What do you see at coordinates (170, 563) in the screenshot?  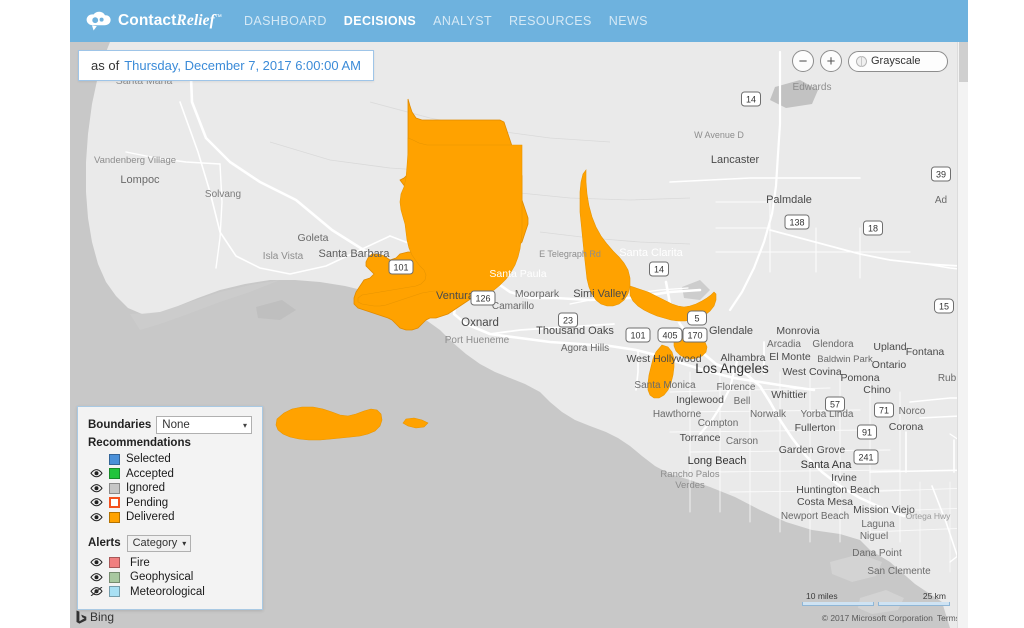 I see `alert-item-fire: Fire` at bounding box center [170, 563].